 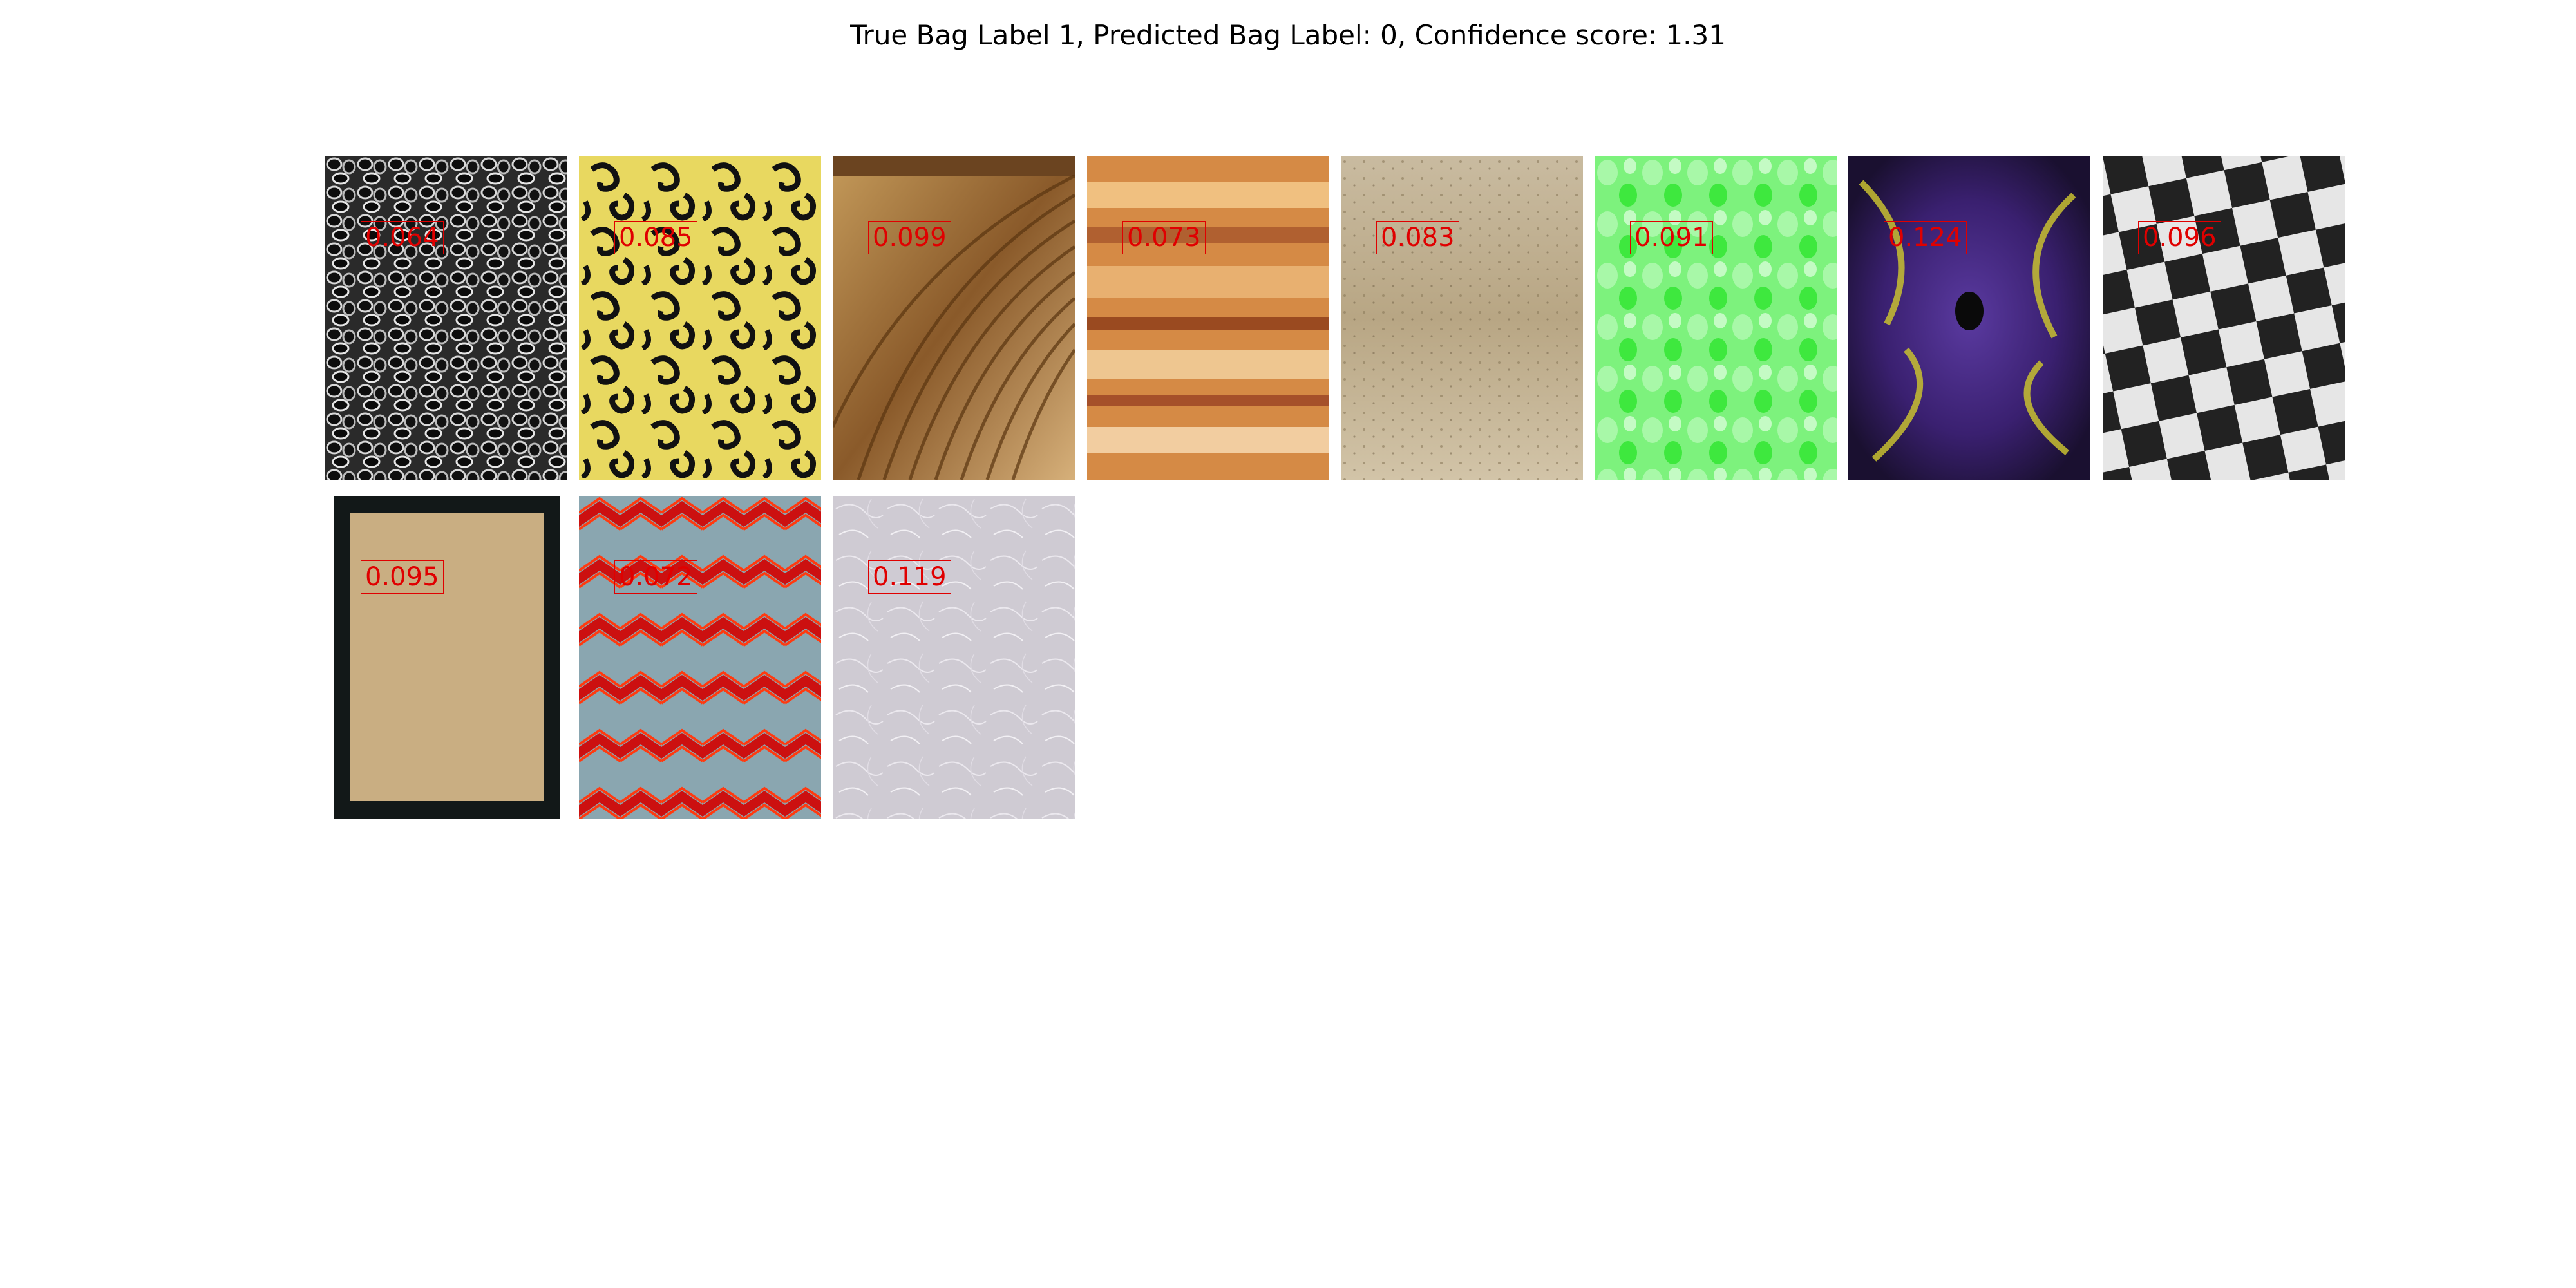 What do you see at coordinates (1716, 318) in the screenshot?
I see `instance-image-6: 0.091` at bounding box center [1716, 318].